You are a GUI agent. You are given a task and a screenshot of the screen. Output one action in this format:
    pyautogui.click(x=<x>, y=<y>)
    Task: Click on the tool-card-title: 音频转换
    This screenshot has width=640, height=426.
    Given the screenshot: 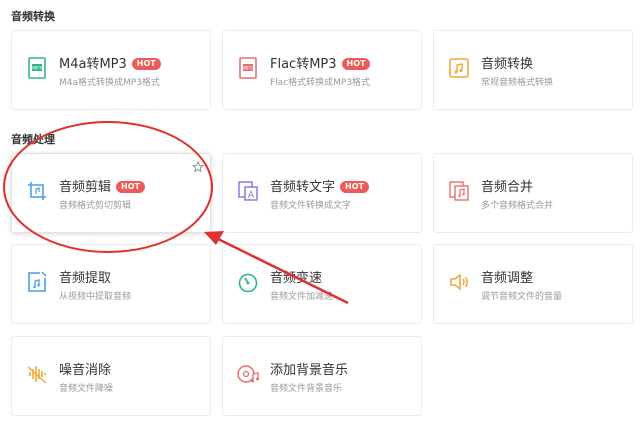 What is the action you would take?
    pyautogui.click(x=507, y=64)
    